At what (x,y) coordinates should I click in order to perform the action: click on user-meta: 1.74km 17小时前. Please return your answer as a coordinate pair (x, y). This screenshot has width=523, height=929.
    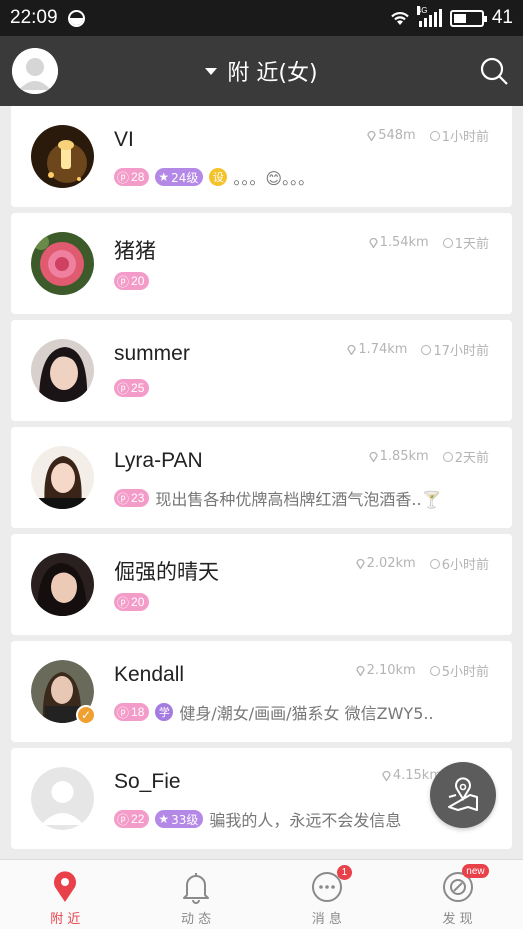
    Looking at the image, I should click on (418, 349).